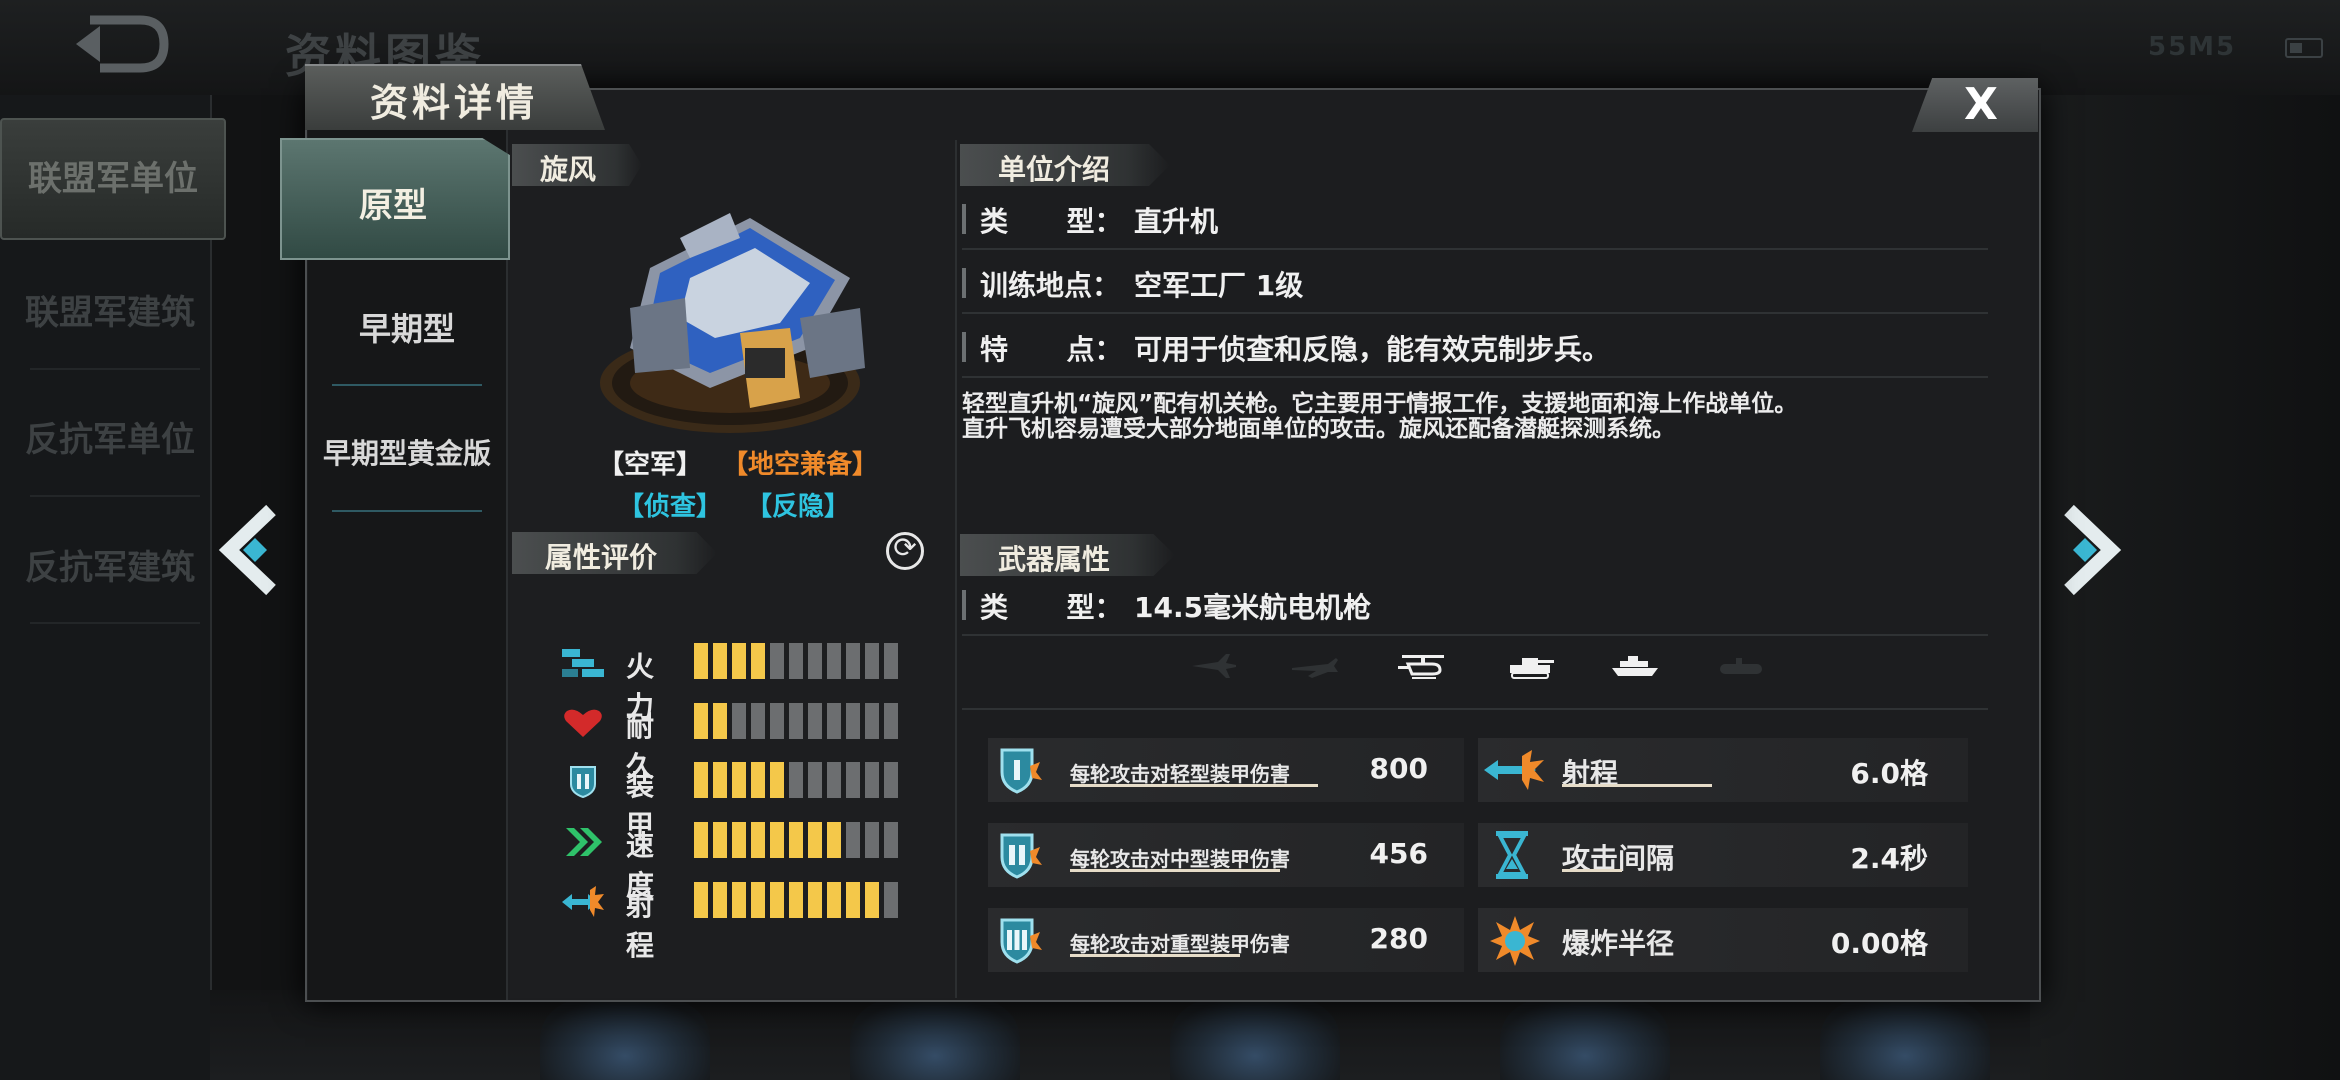  Describe the element at coordinates (113, 179) in the screenshot. I see `category-alliance-units: 联盟军单位` at that location.